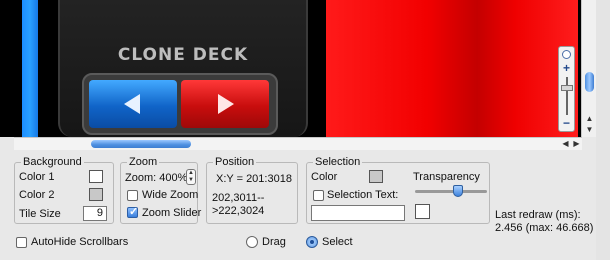 The image size is (610, 260). I want to click on selection-color-label: Color, so click(324, 177).